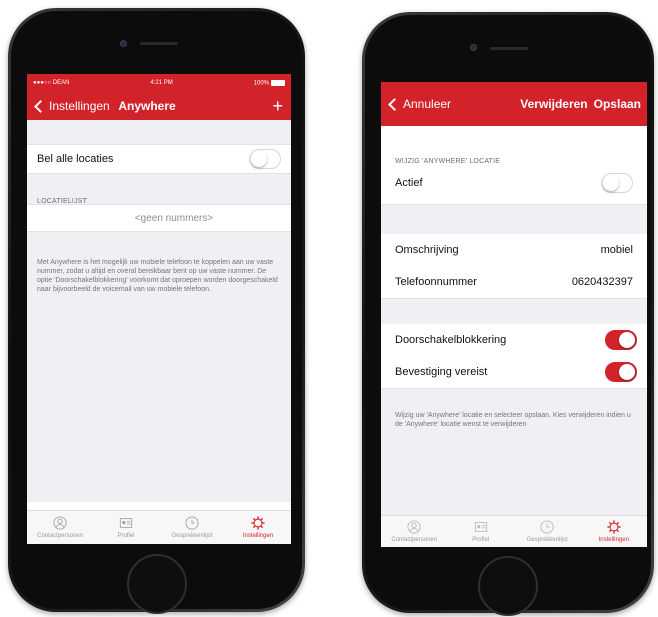  I want to click on actief-label: Actief, so click(409, 183).